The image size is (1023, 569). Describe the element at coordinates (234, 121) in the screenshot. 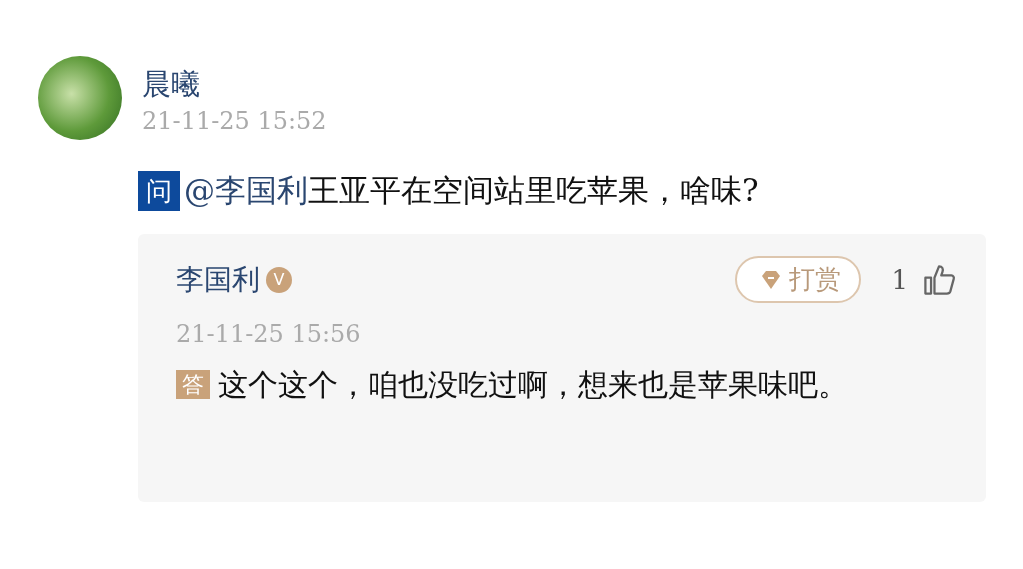

I see `post-time: 21-11-25 15:52` at that location.